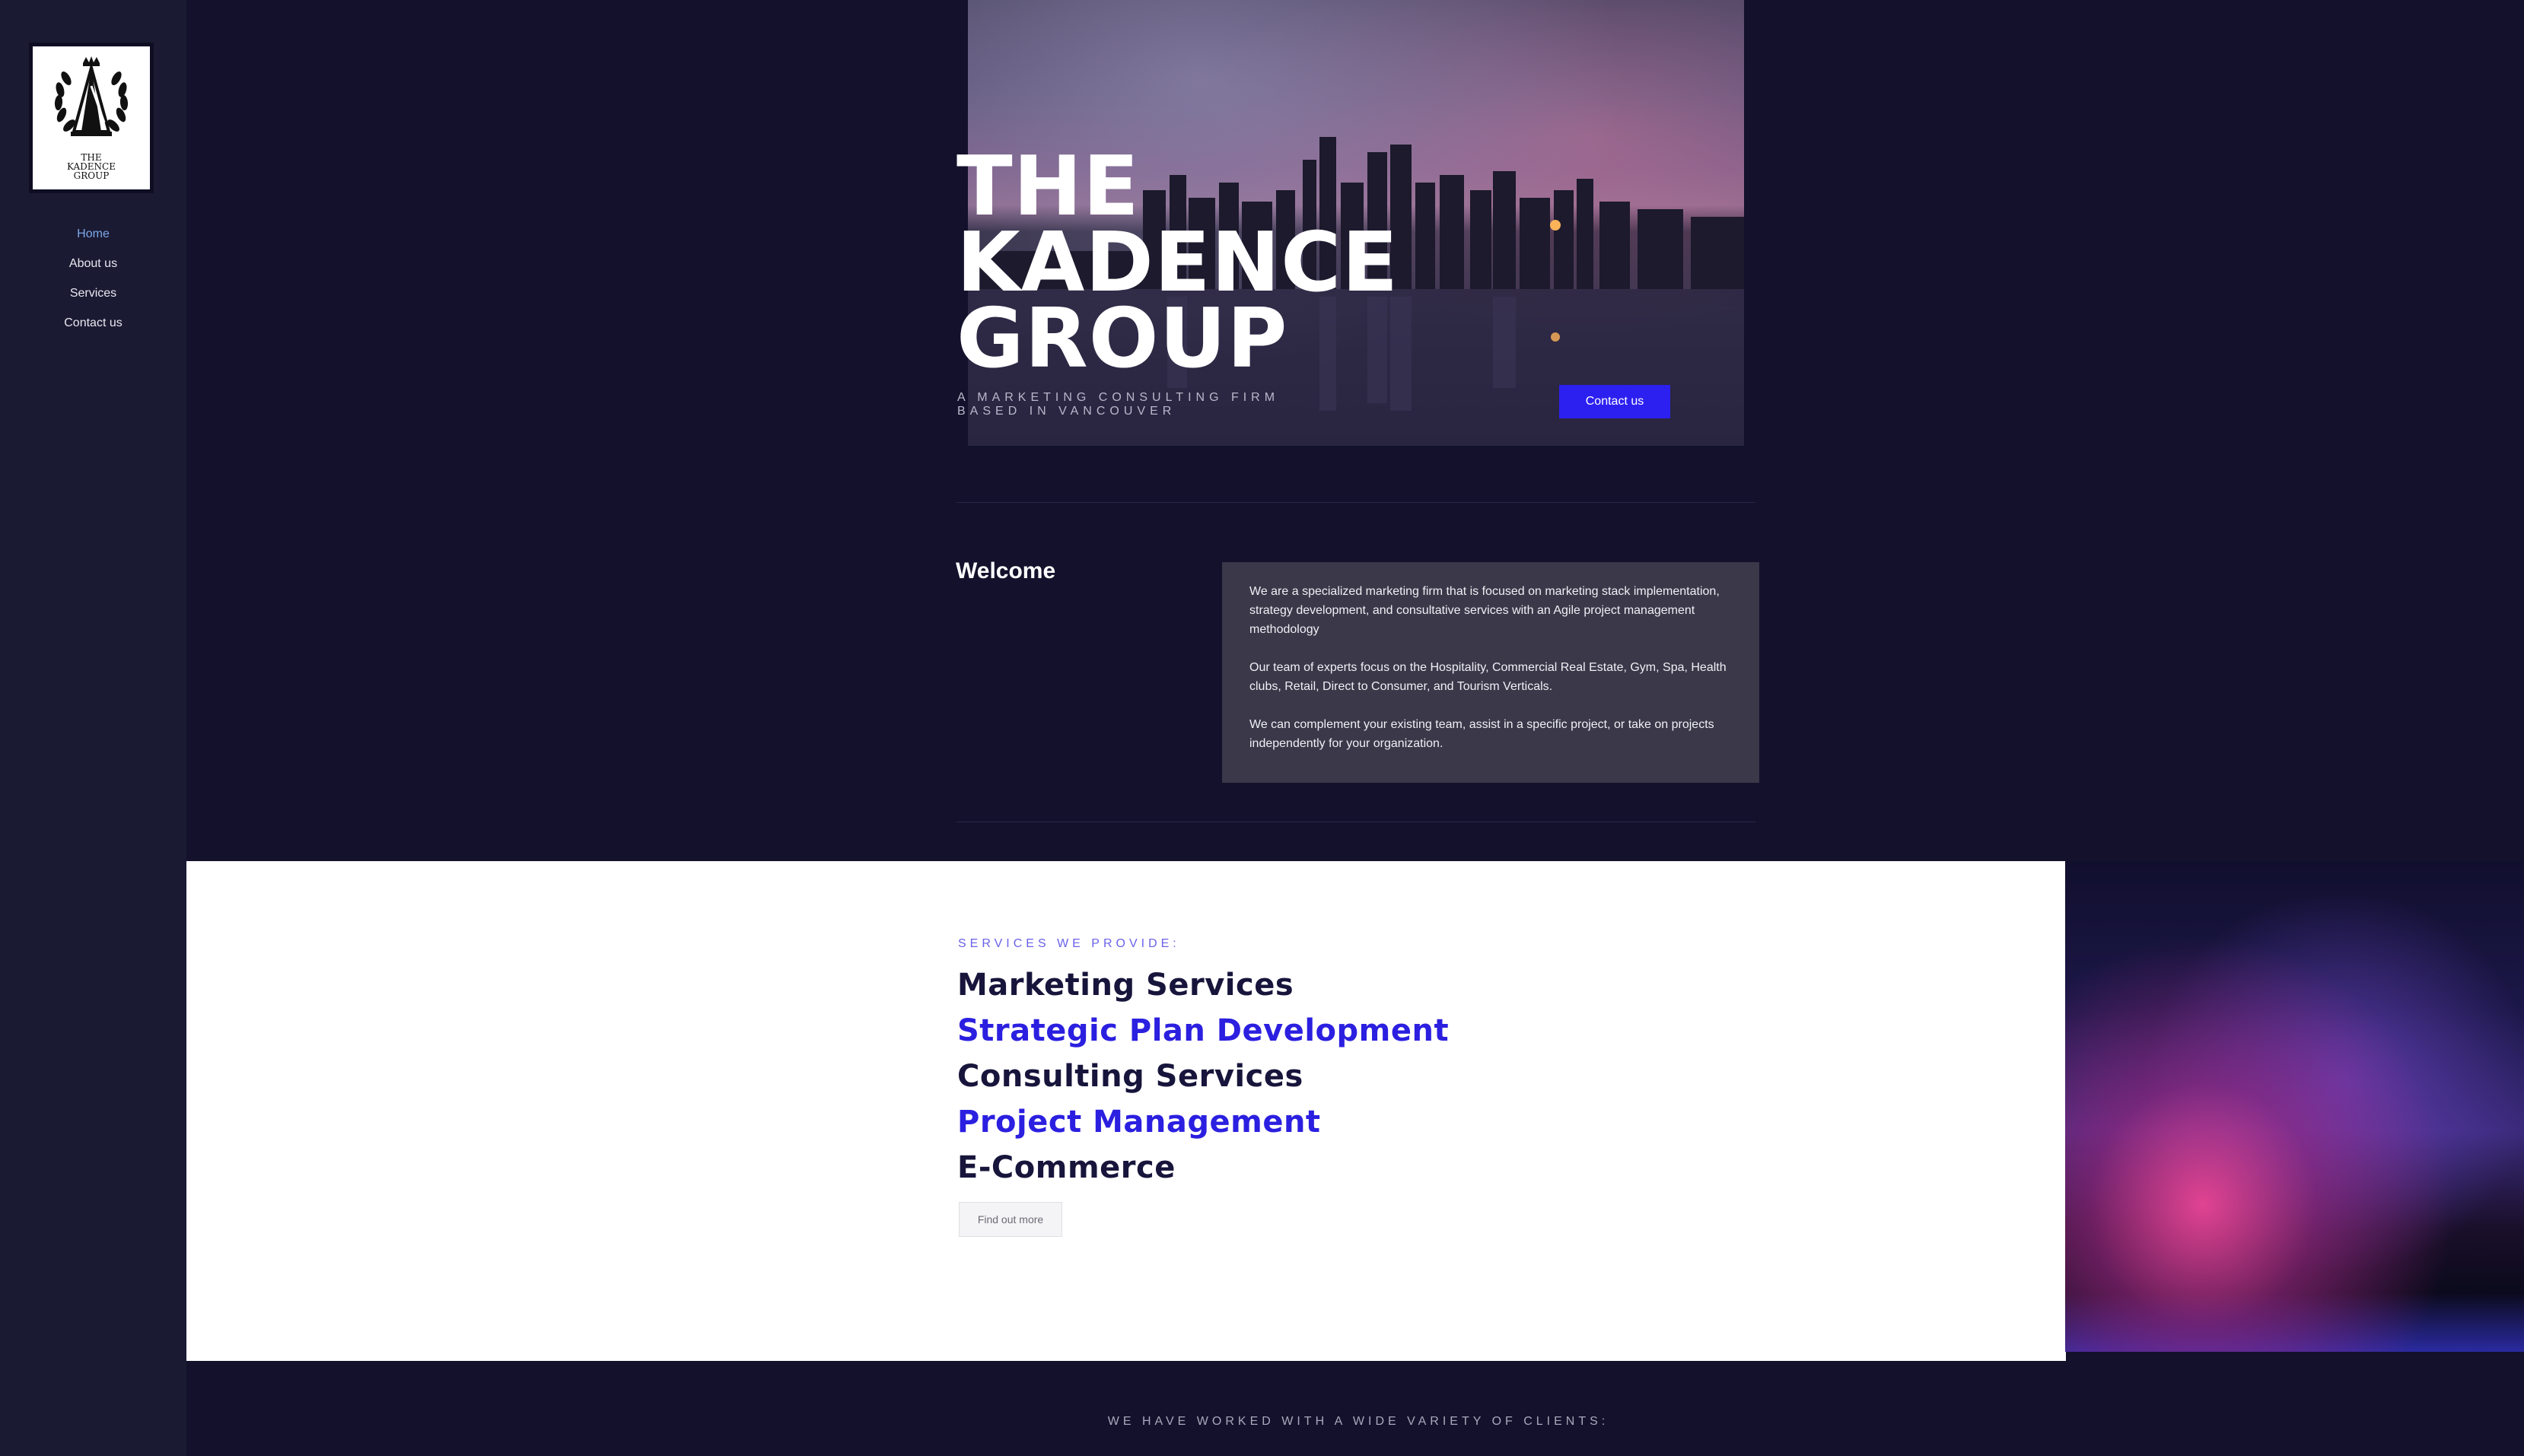  Describe the element at coordinates (1614, 401) in the screenshot. I see `contact-us-button: Contact us` at that location.